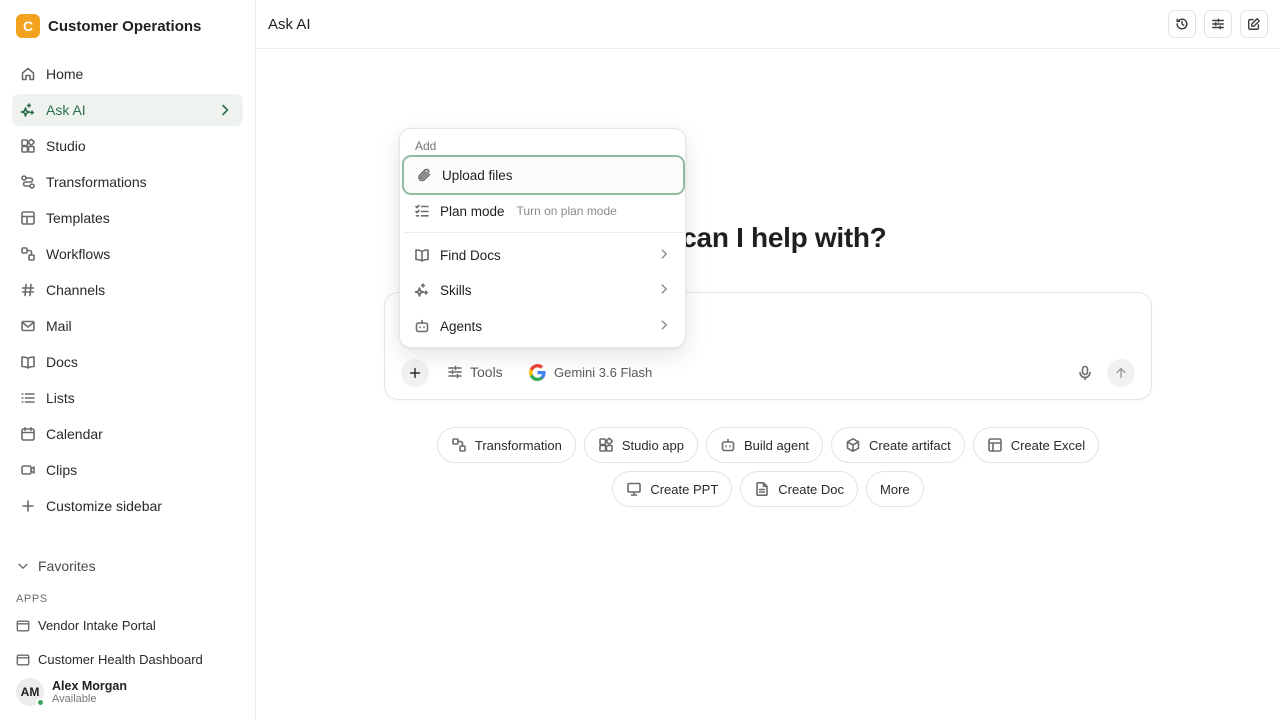 The width and height of the screenshot is (1280, 720). I want to click on workspace-name: Customer Operations, so click(125, 26).